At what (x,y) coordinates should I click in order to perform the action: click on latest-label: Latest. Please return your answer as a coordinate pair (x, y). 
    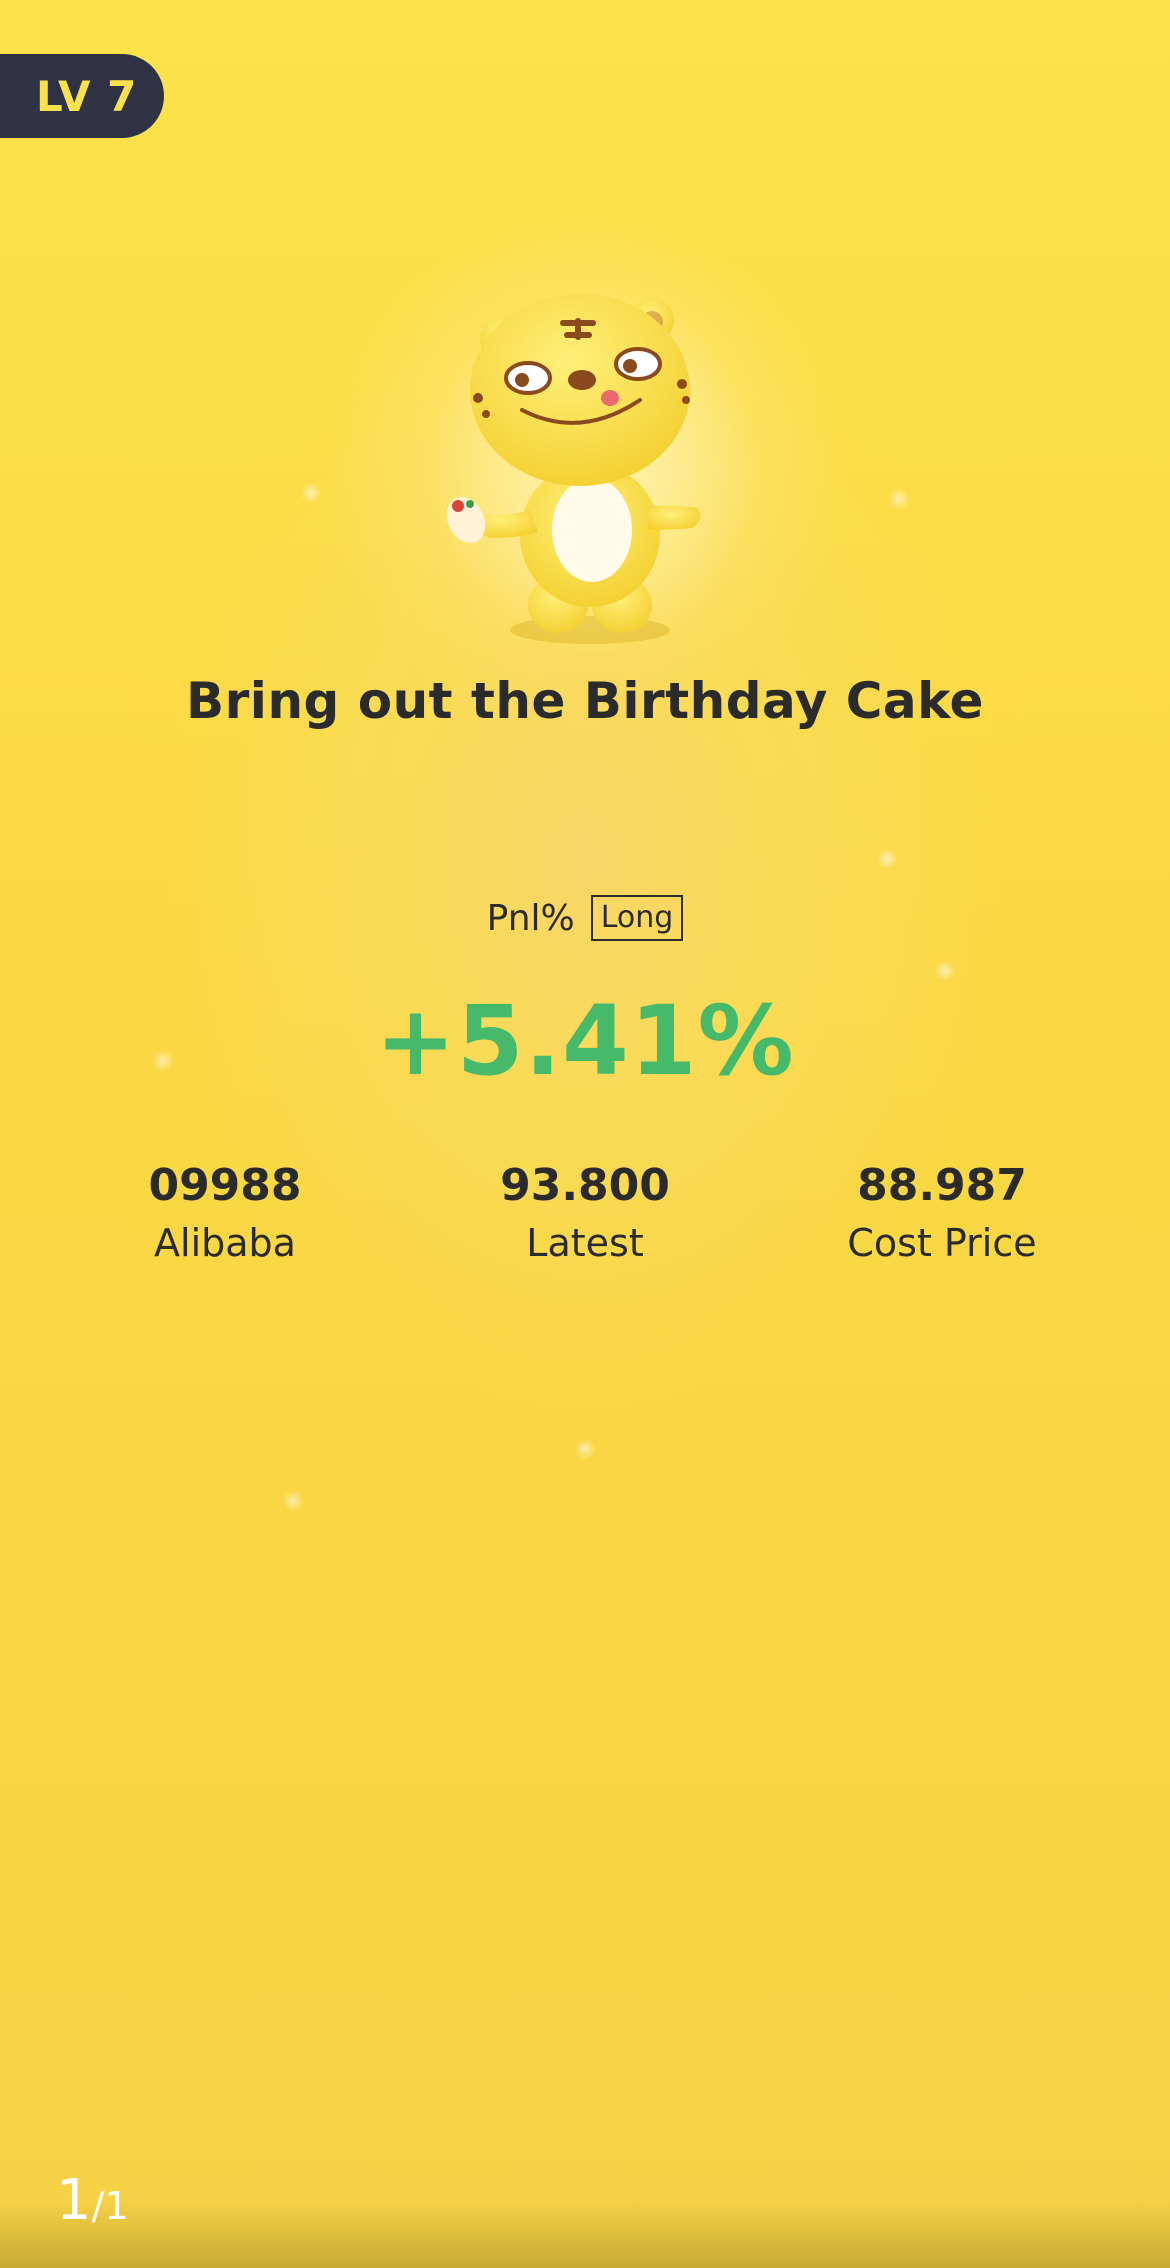
    Looking at the image, I should click on (585, 1243).